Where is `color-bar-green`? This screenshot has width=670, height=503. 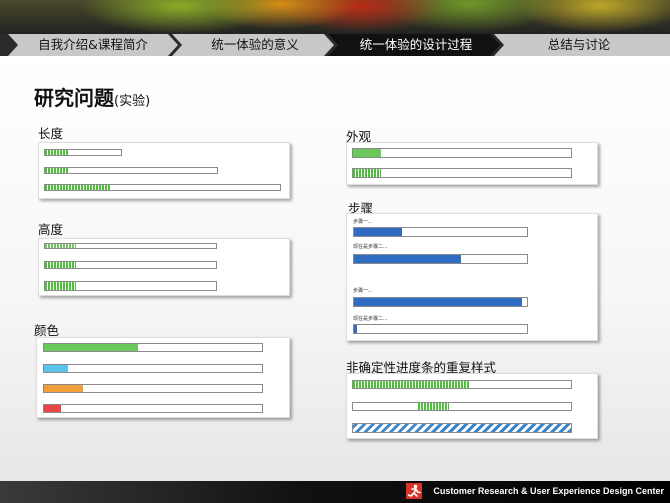
color-bar-green is located at coordinates (153, 347).